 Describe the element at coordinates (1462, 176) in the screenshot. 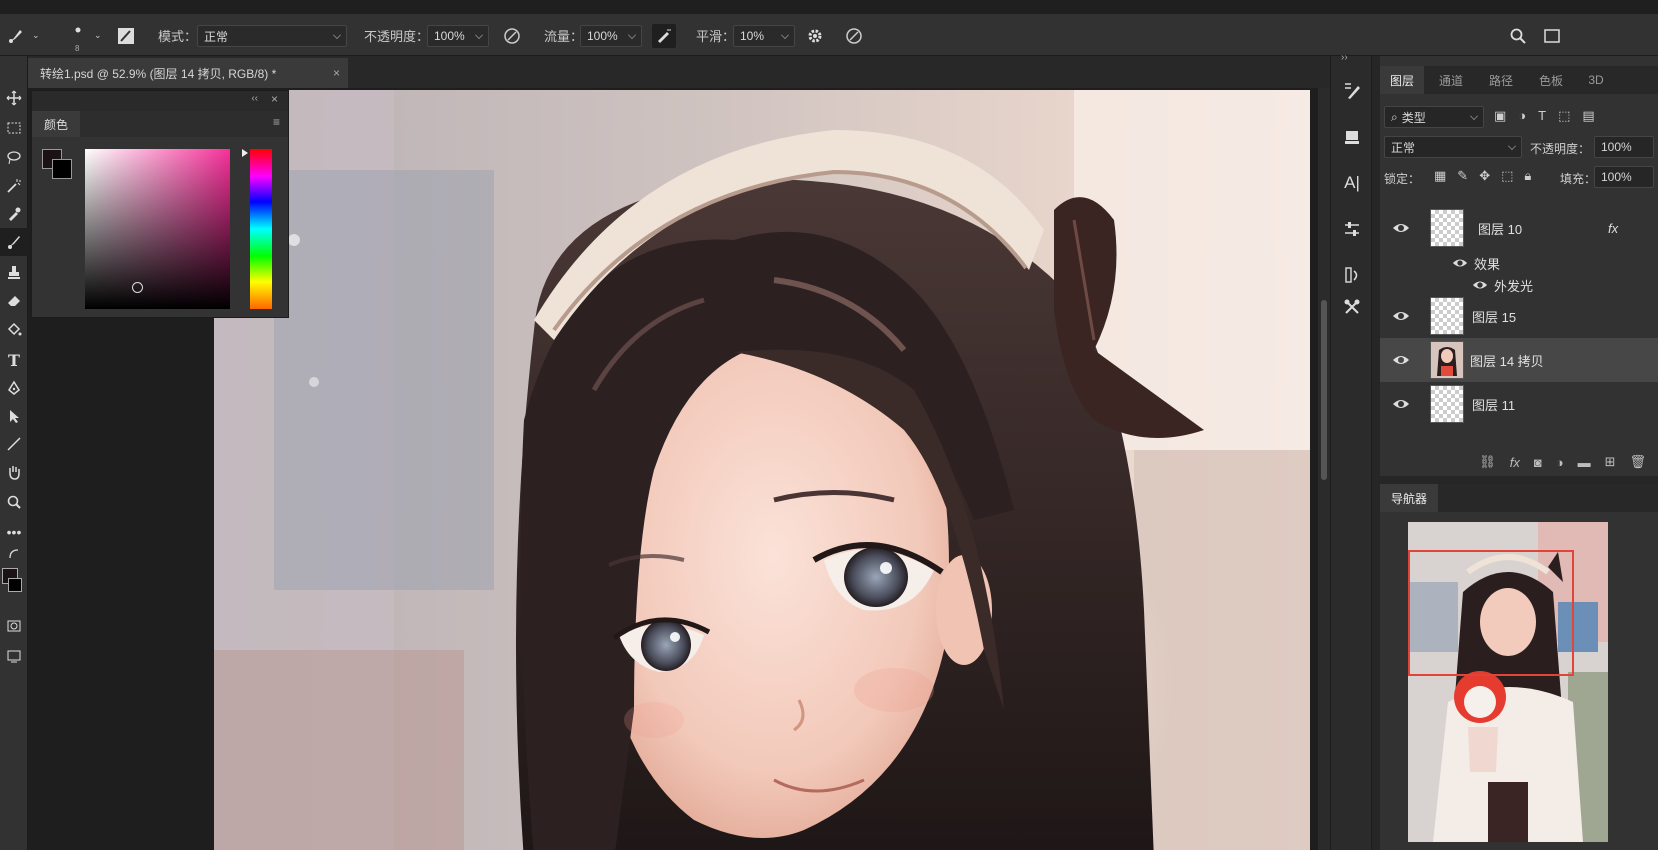

I see `lock-image-icon: ✎` at that location.